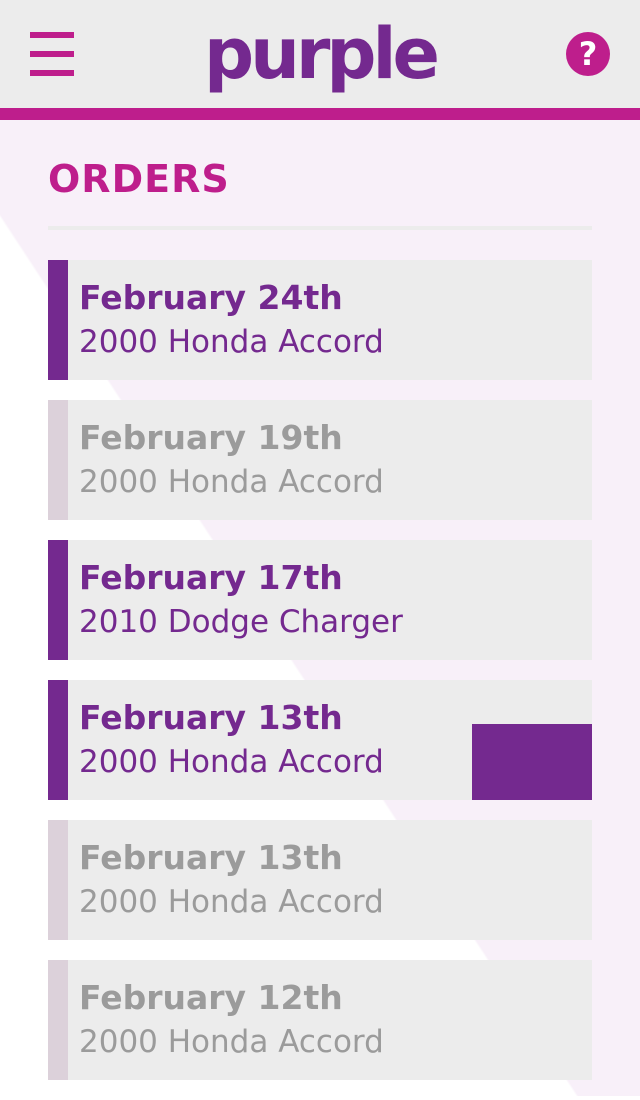 Image resolution: width=640 pixels, height=1100 pixels. I want to click on order-date: February 19th, so click(211, 437).